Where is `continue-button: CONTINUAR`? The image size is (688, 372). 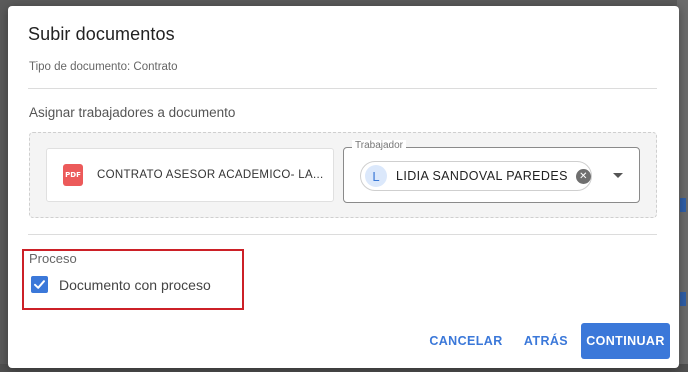
continue-button: CONTINUAR is located at coordinates (625, 341).